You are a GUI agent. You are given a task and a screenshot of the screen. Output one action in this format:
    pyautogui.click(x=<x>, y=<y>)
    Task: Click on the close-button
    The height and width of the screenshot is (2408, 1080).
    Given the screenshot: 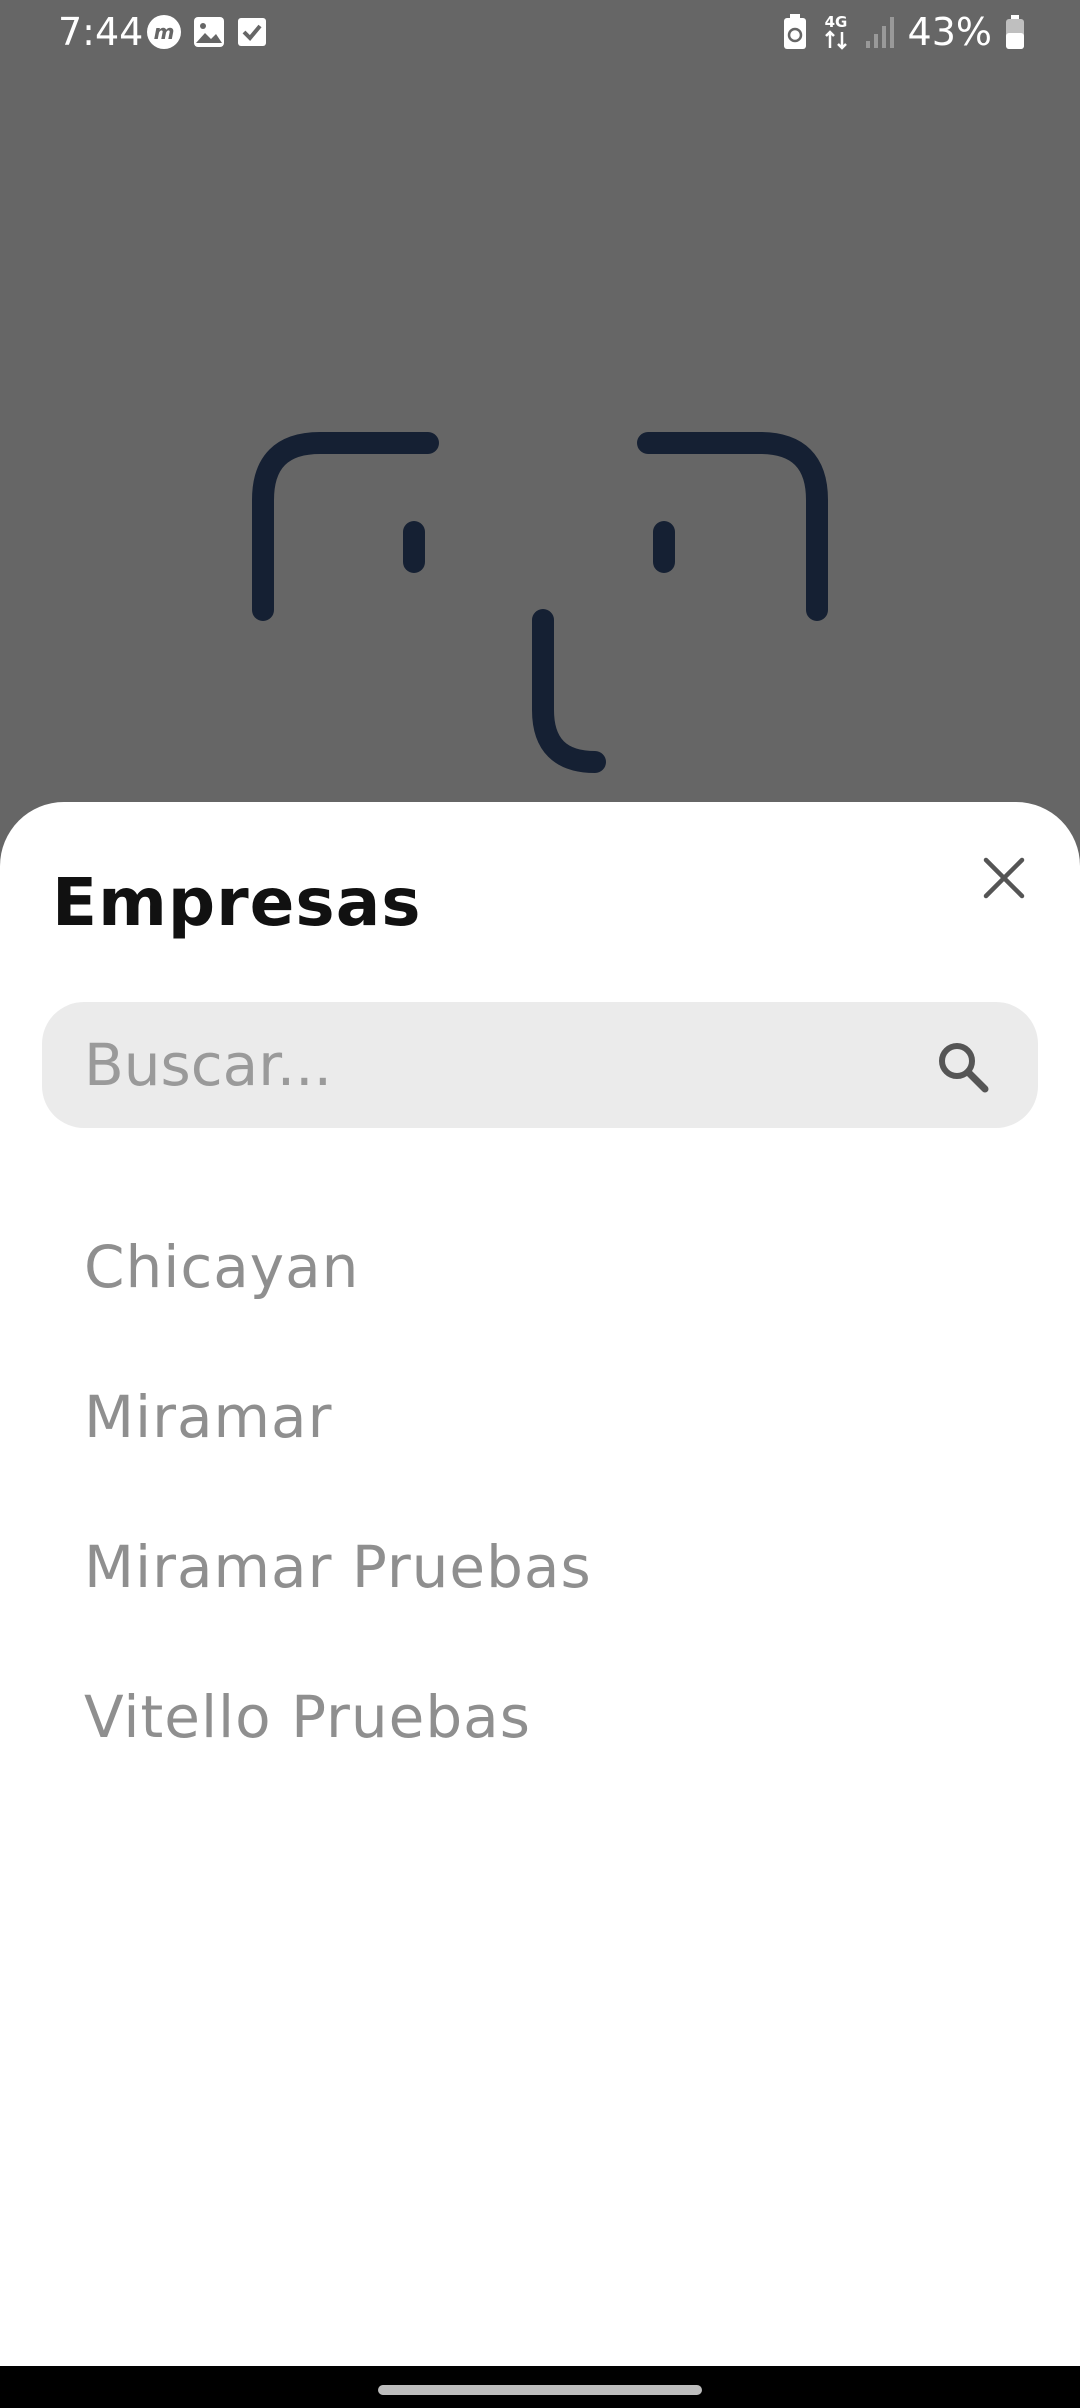 What is the action you would take?
    pyautogui.click(x=1004, y=878)
    